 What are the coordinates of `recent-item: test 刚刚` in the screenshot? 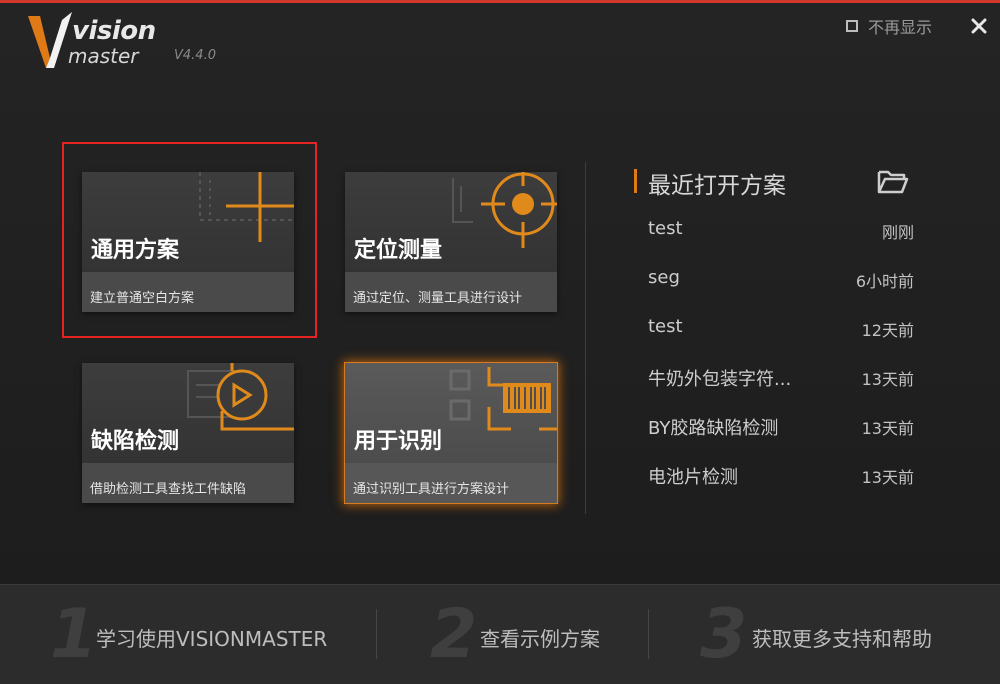 It's located at (782, 229).